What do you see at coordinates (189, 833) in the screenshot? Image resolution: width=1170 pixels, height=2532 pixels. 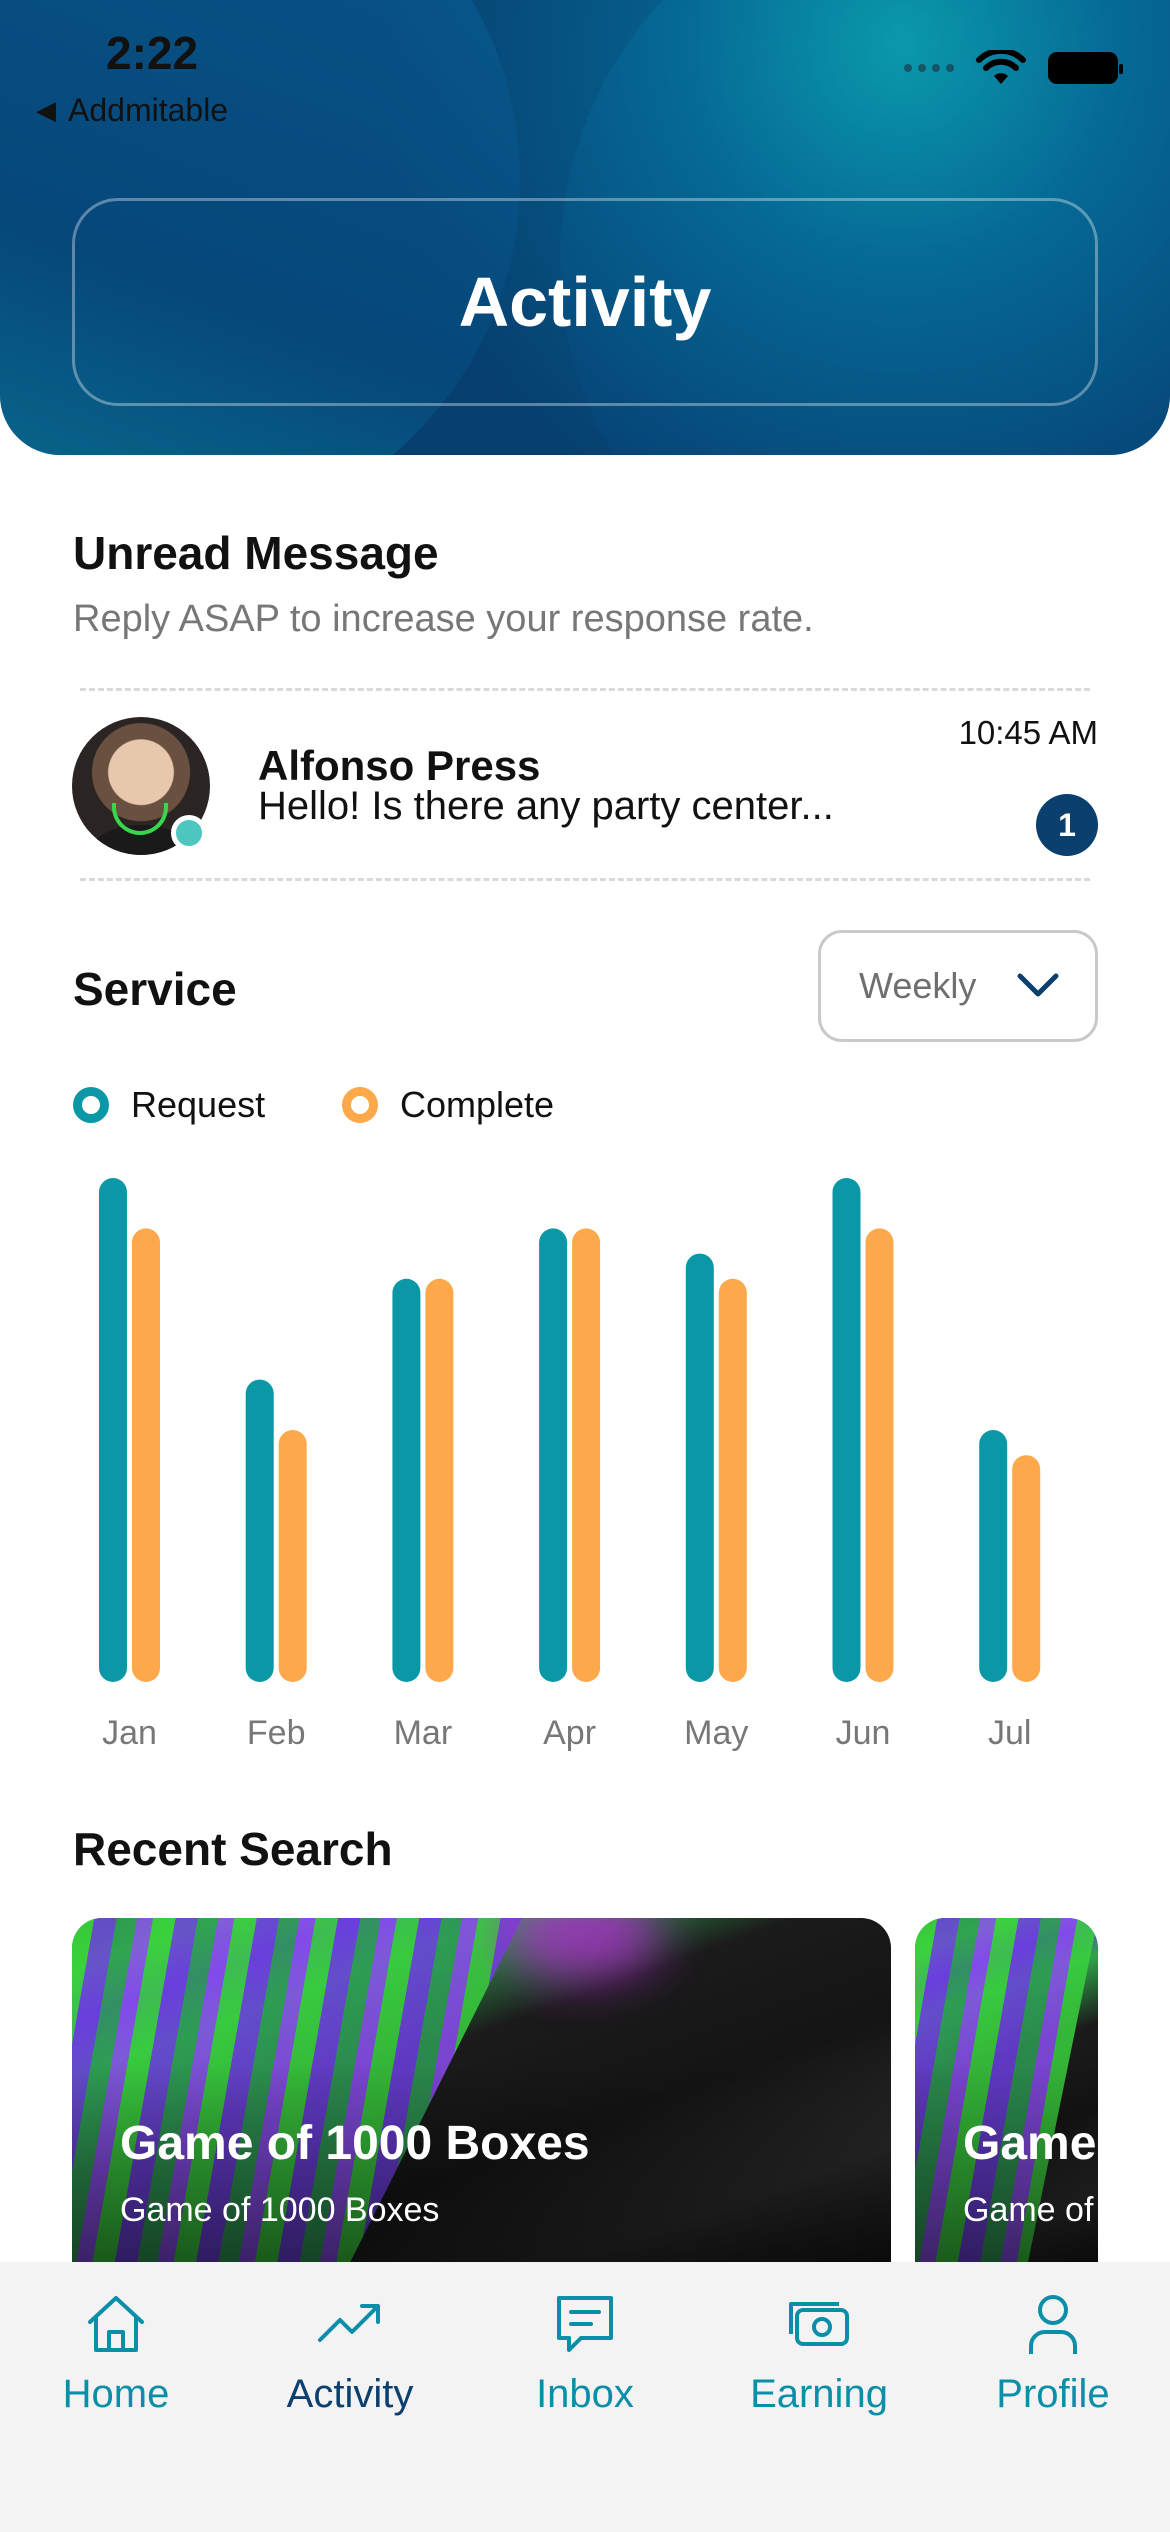 I see `online-status-dot` at bounding box center [189, 833].